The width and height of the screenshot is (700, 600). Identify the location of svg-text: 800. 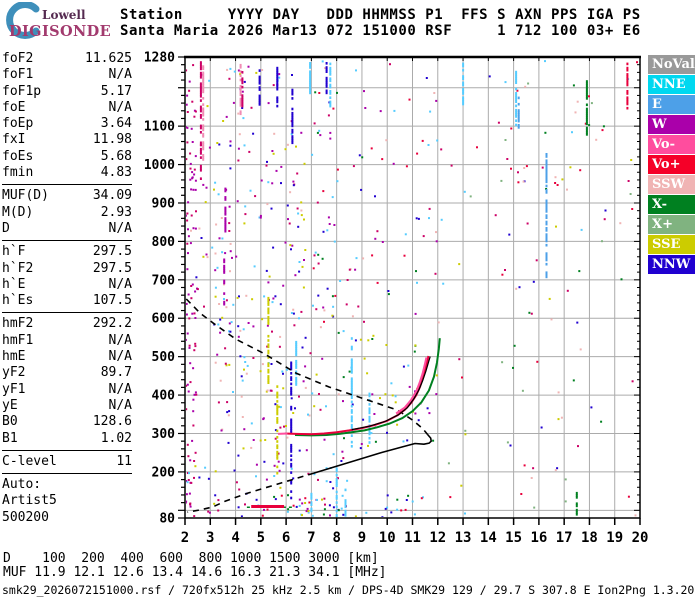
(164, 242).